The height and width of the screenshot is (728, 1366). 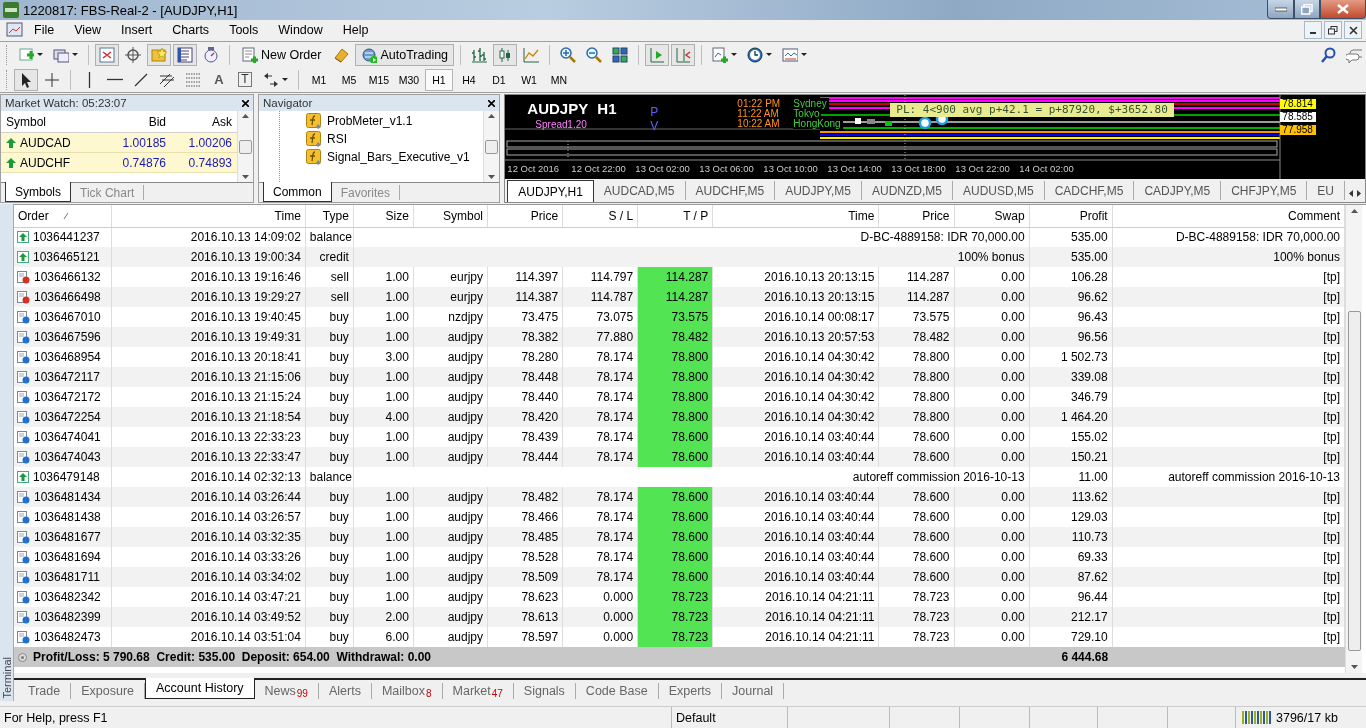 What do you see at coordinates (26, 79) in the screenshot?
I see `cursor-button` at bounding box center [26, 79].